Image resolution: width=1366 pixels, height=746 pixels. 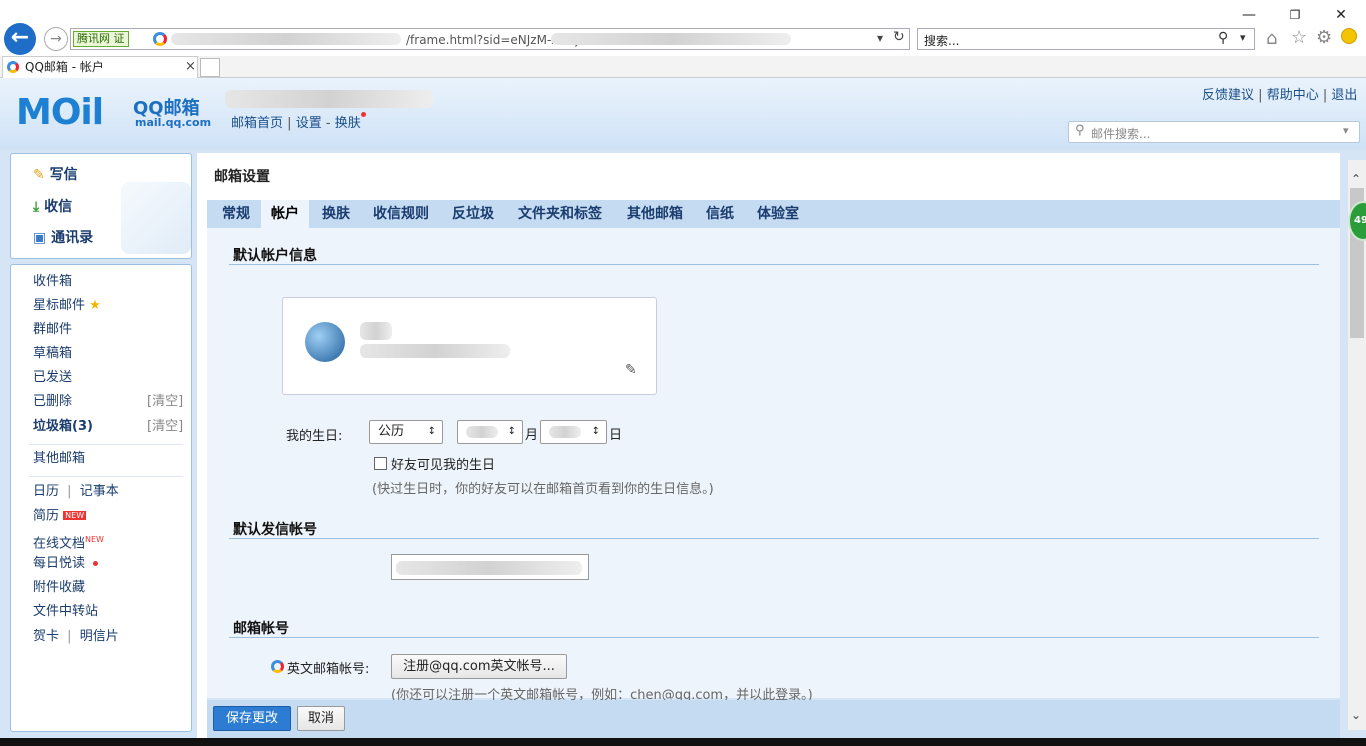 I want to click on browser-tab-strip: QQ邮箱 - 帐户 ×, so click(x=683, y=67).